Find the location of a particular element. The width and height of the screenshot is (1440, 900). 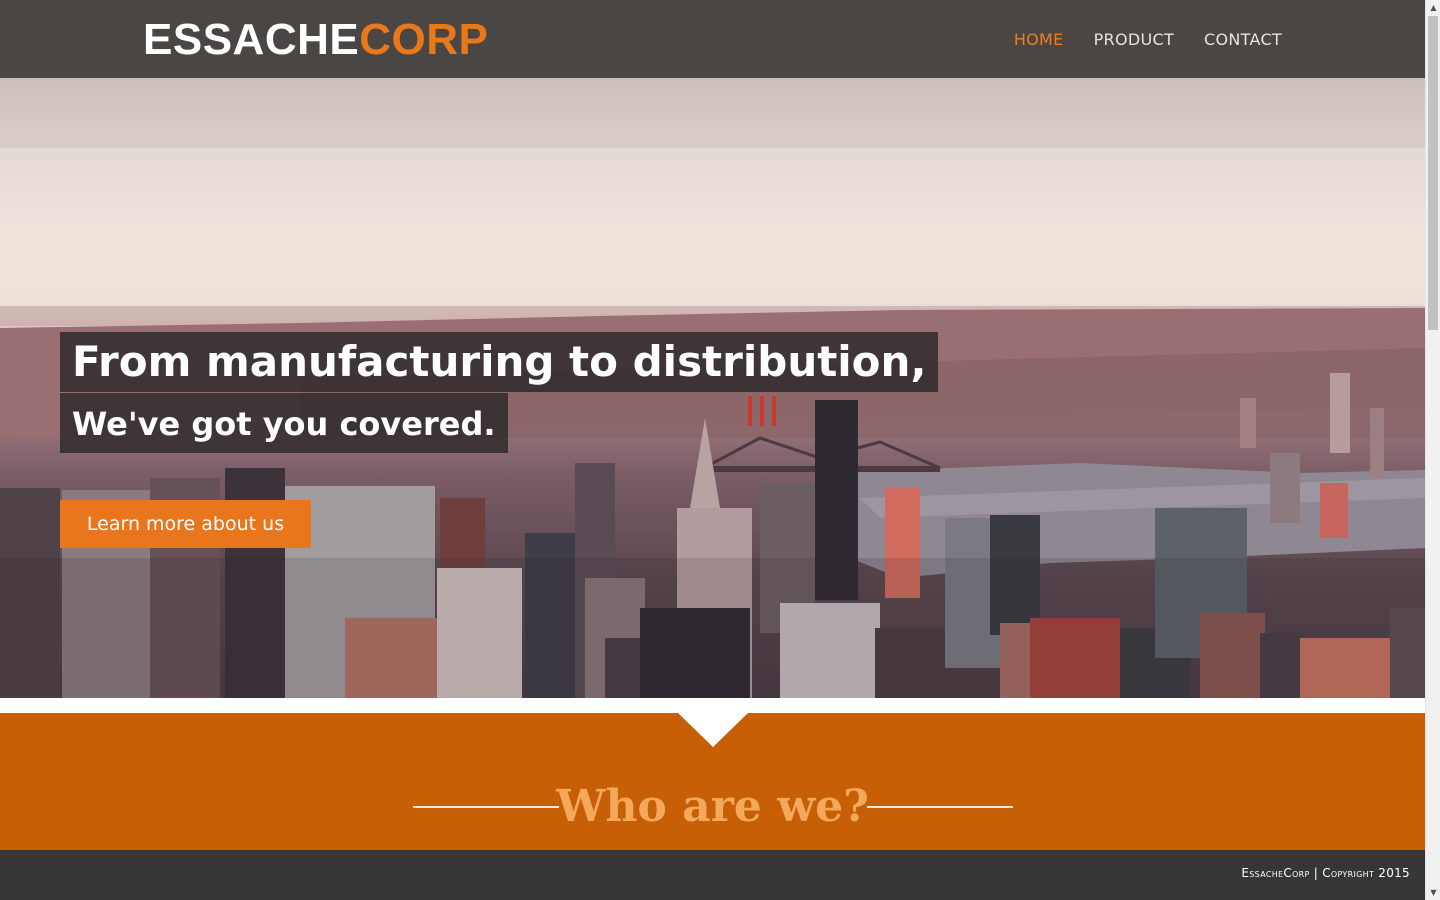

nav-home-link: HOME is located at coordinates (1039, 40).